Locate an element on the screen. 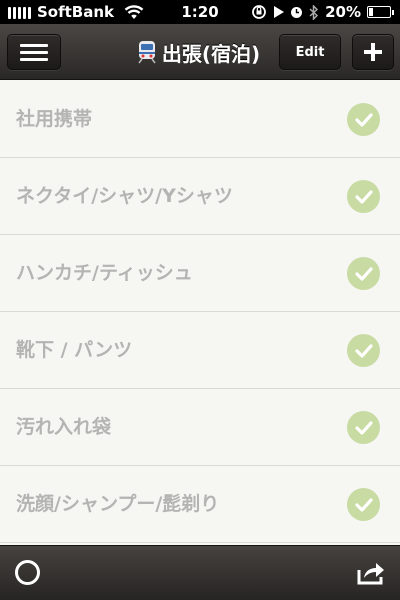  hamburger-icon is located at coordinates (34, 52).